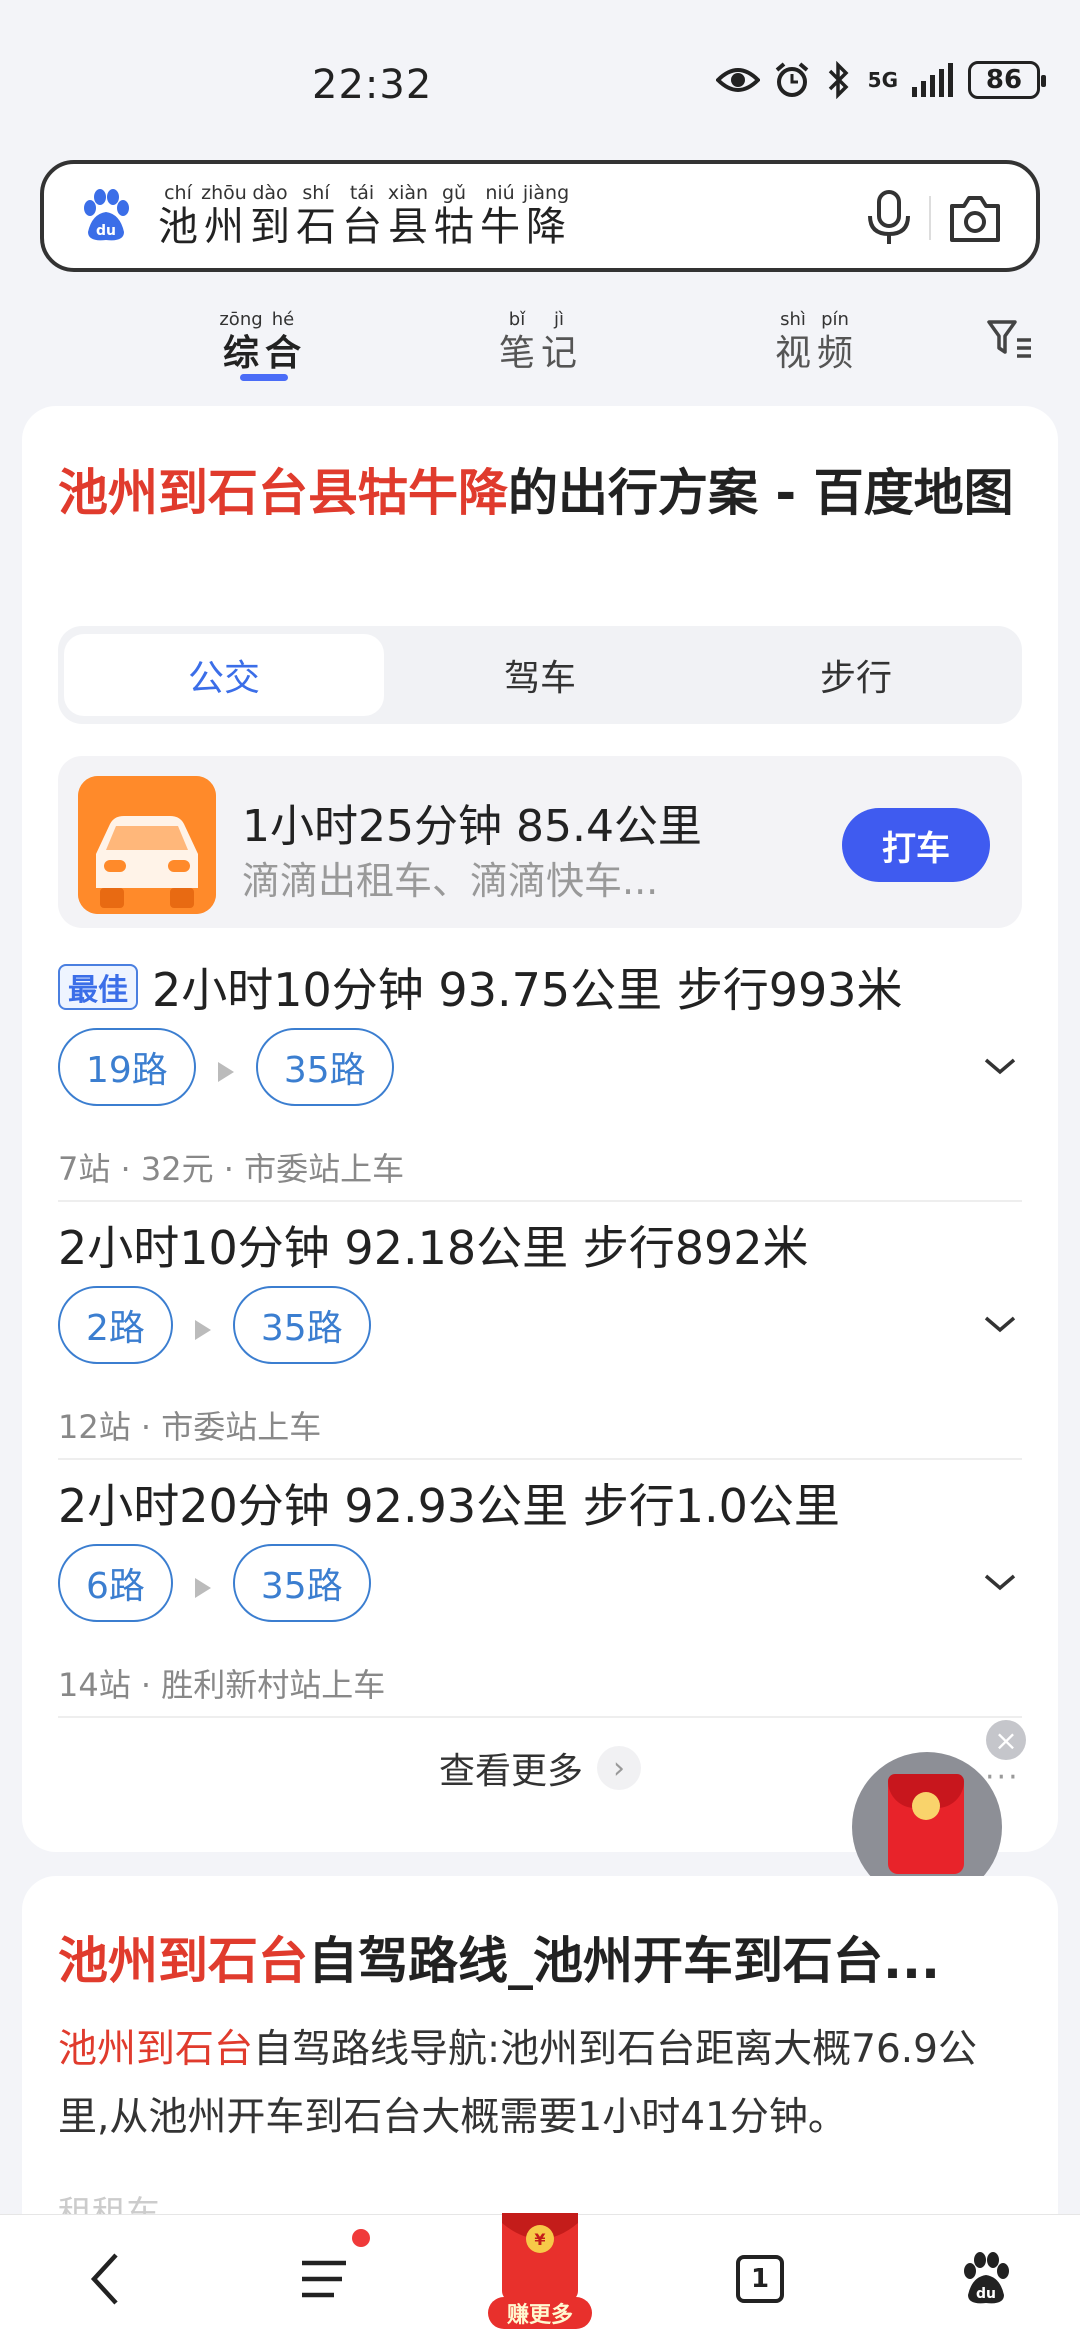 The image size is (1080, 2340). I want to click on camera-icon, so click(975, 218).